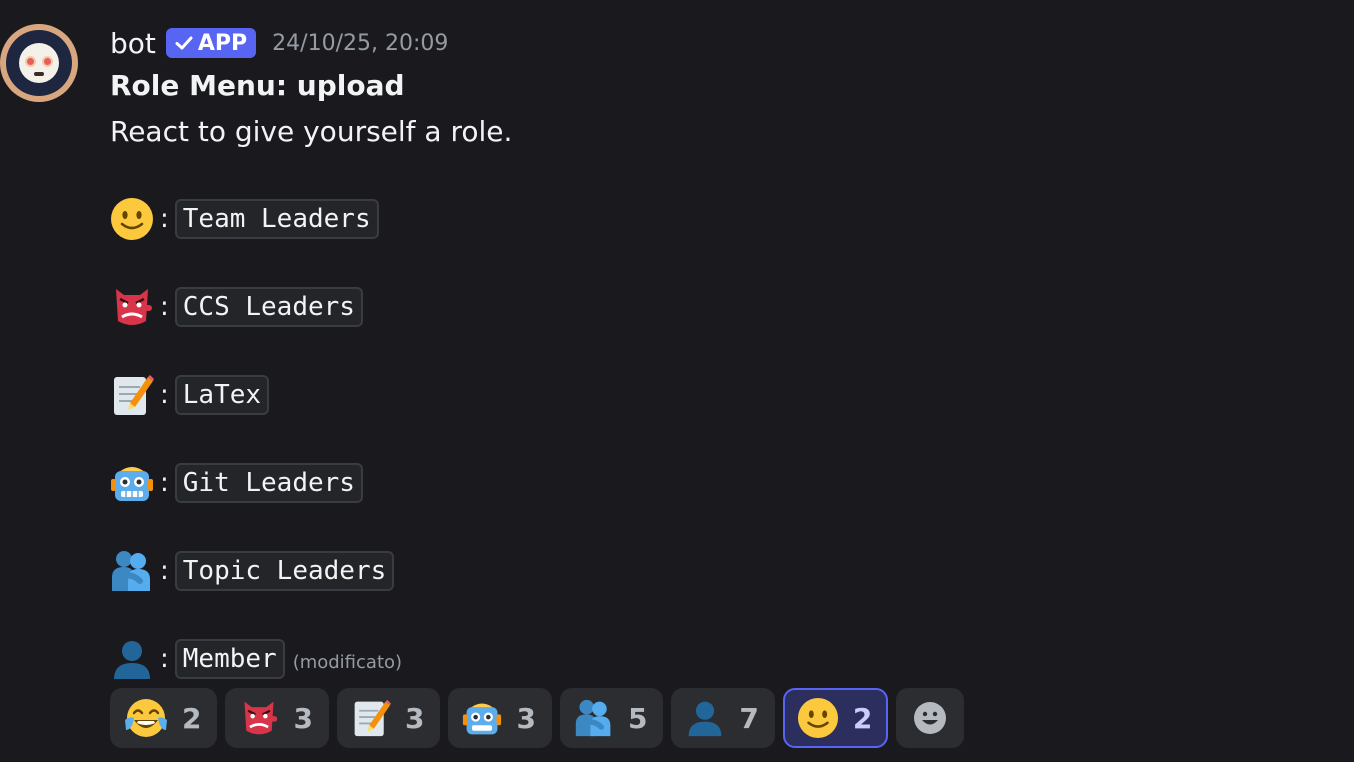 This screenshot has height=762, width=1354. What do you see at coordinates (146, 718) in the screenshot?
I see `face-with-tears-of-joy-icon` at bounding box center [146, 718].